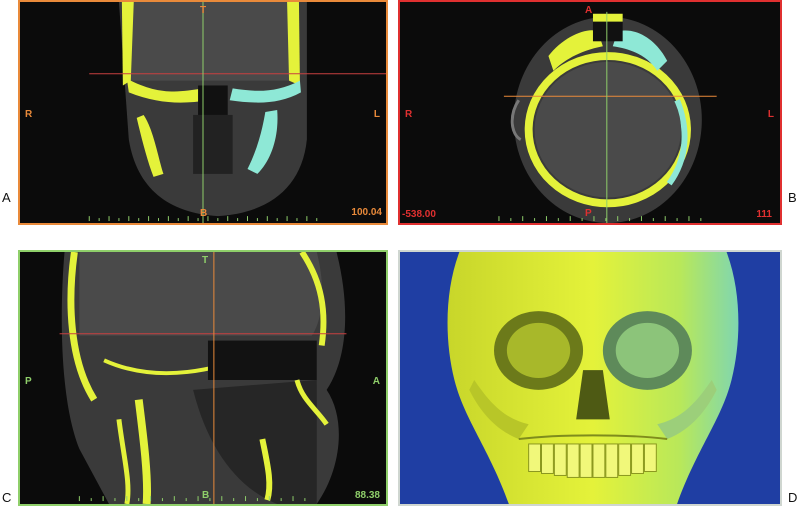 This screenshot has height=508, width=800. Describe the element at coordinates (793, 497) in the screenshot. I see `panel-label-d: D` at that location.